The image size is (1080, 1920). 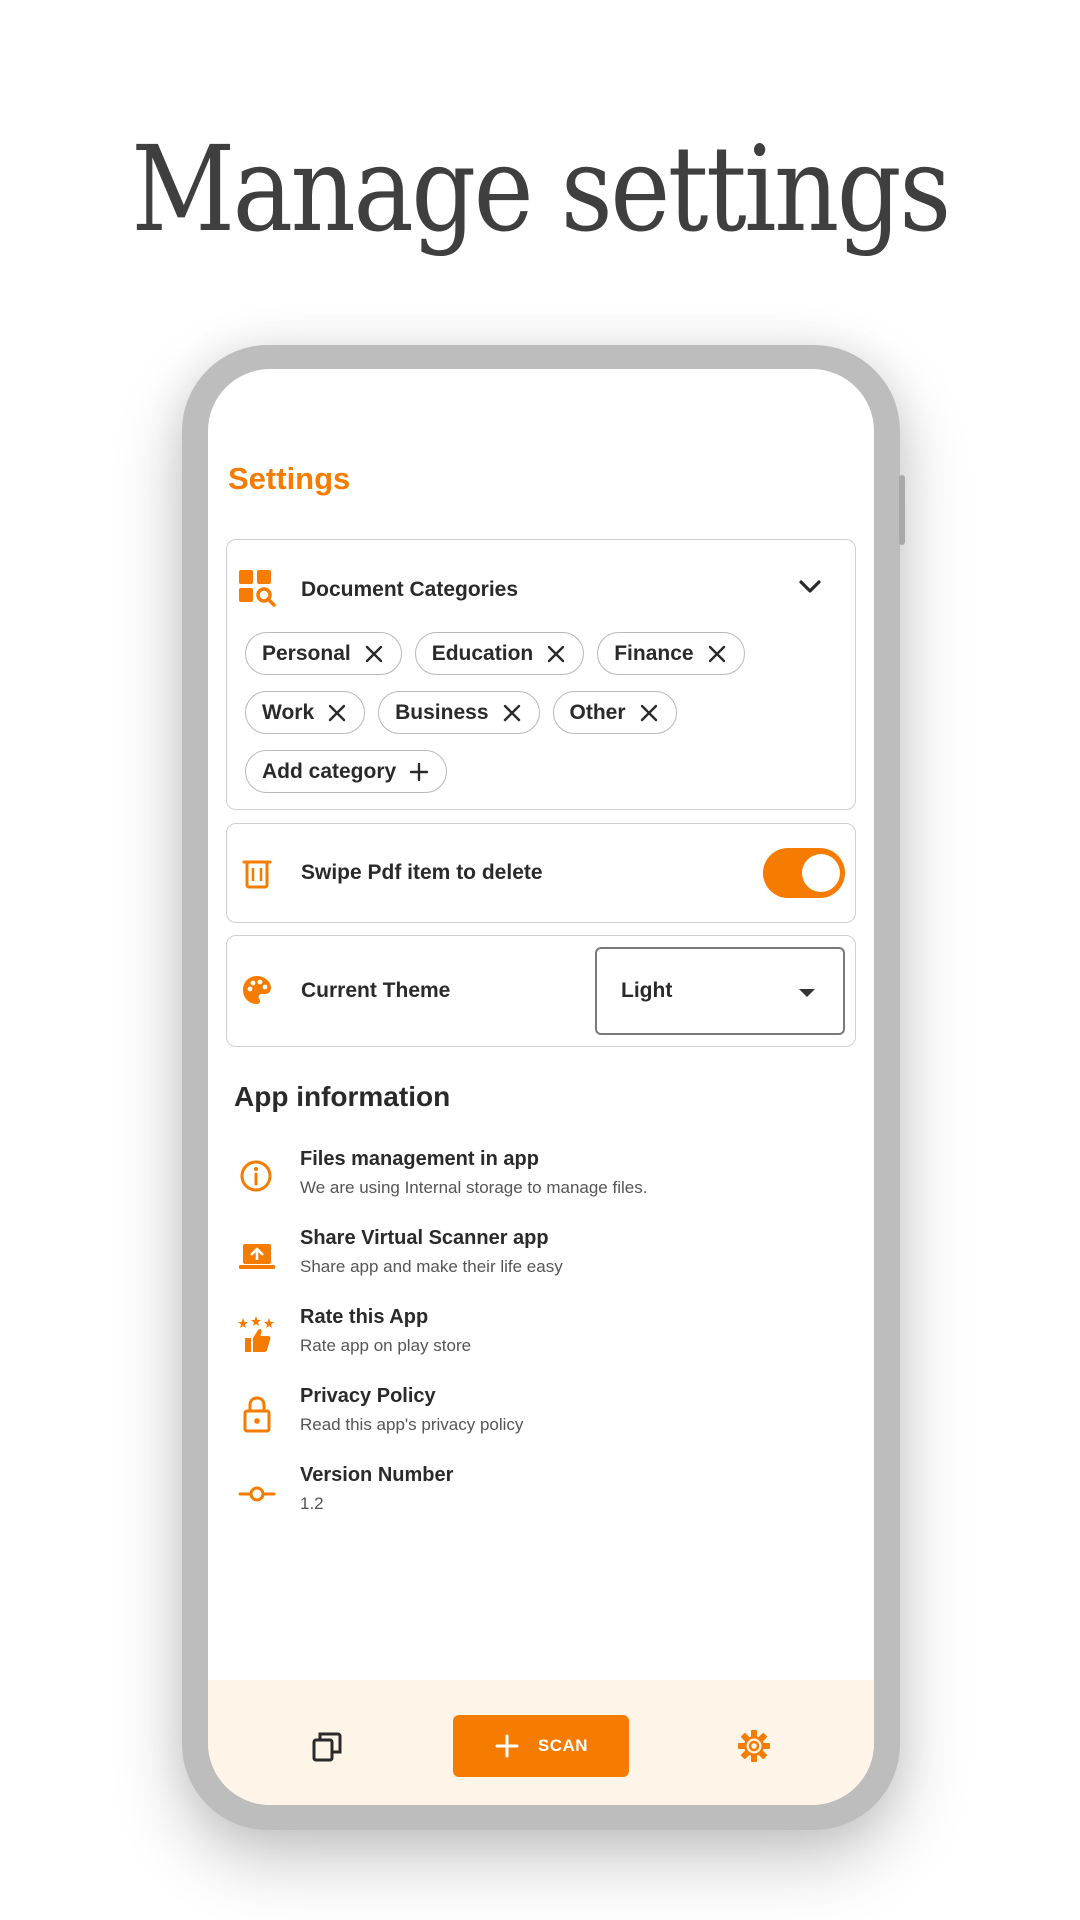 What do you see at coordinates (258, 1257) in the screenshot?
I see `share-laptop-icon` at bounding box center [258, 1257].